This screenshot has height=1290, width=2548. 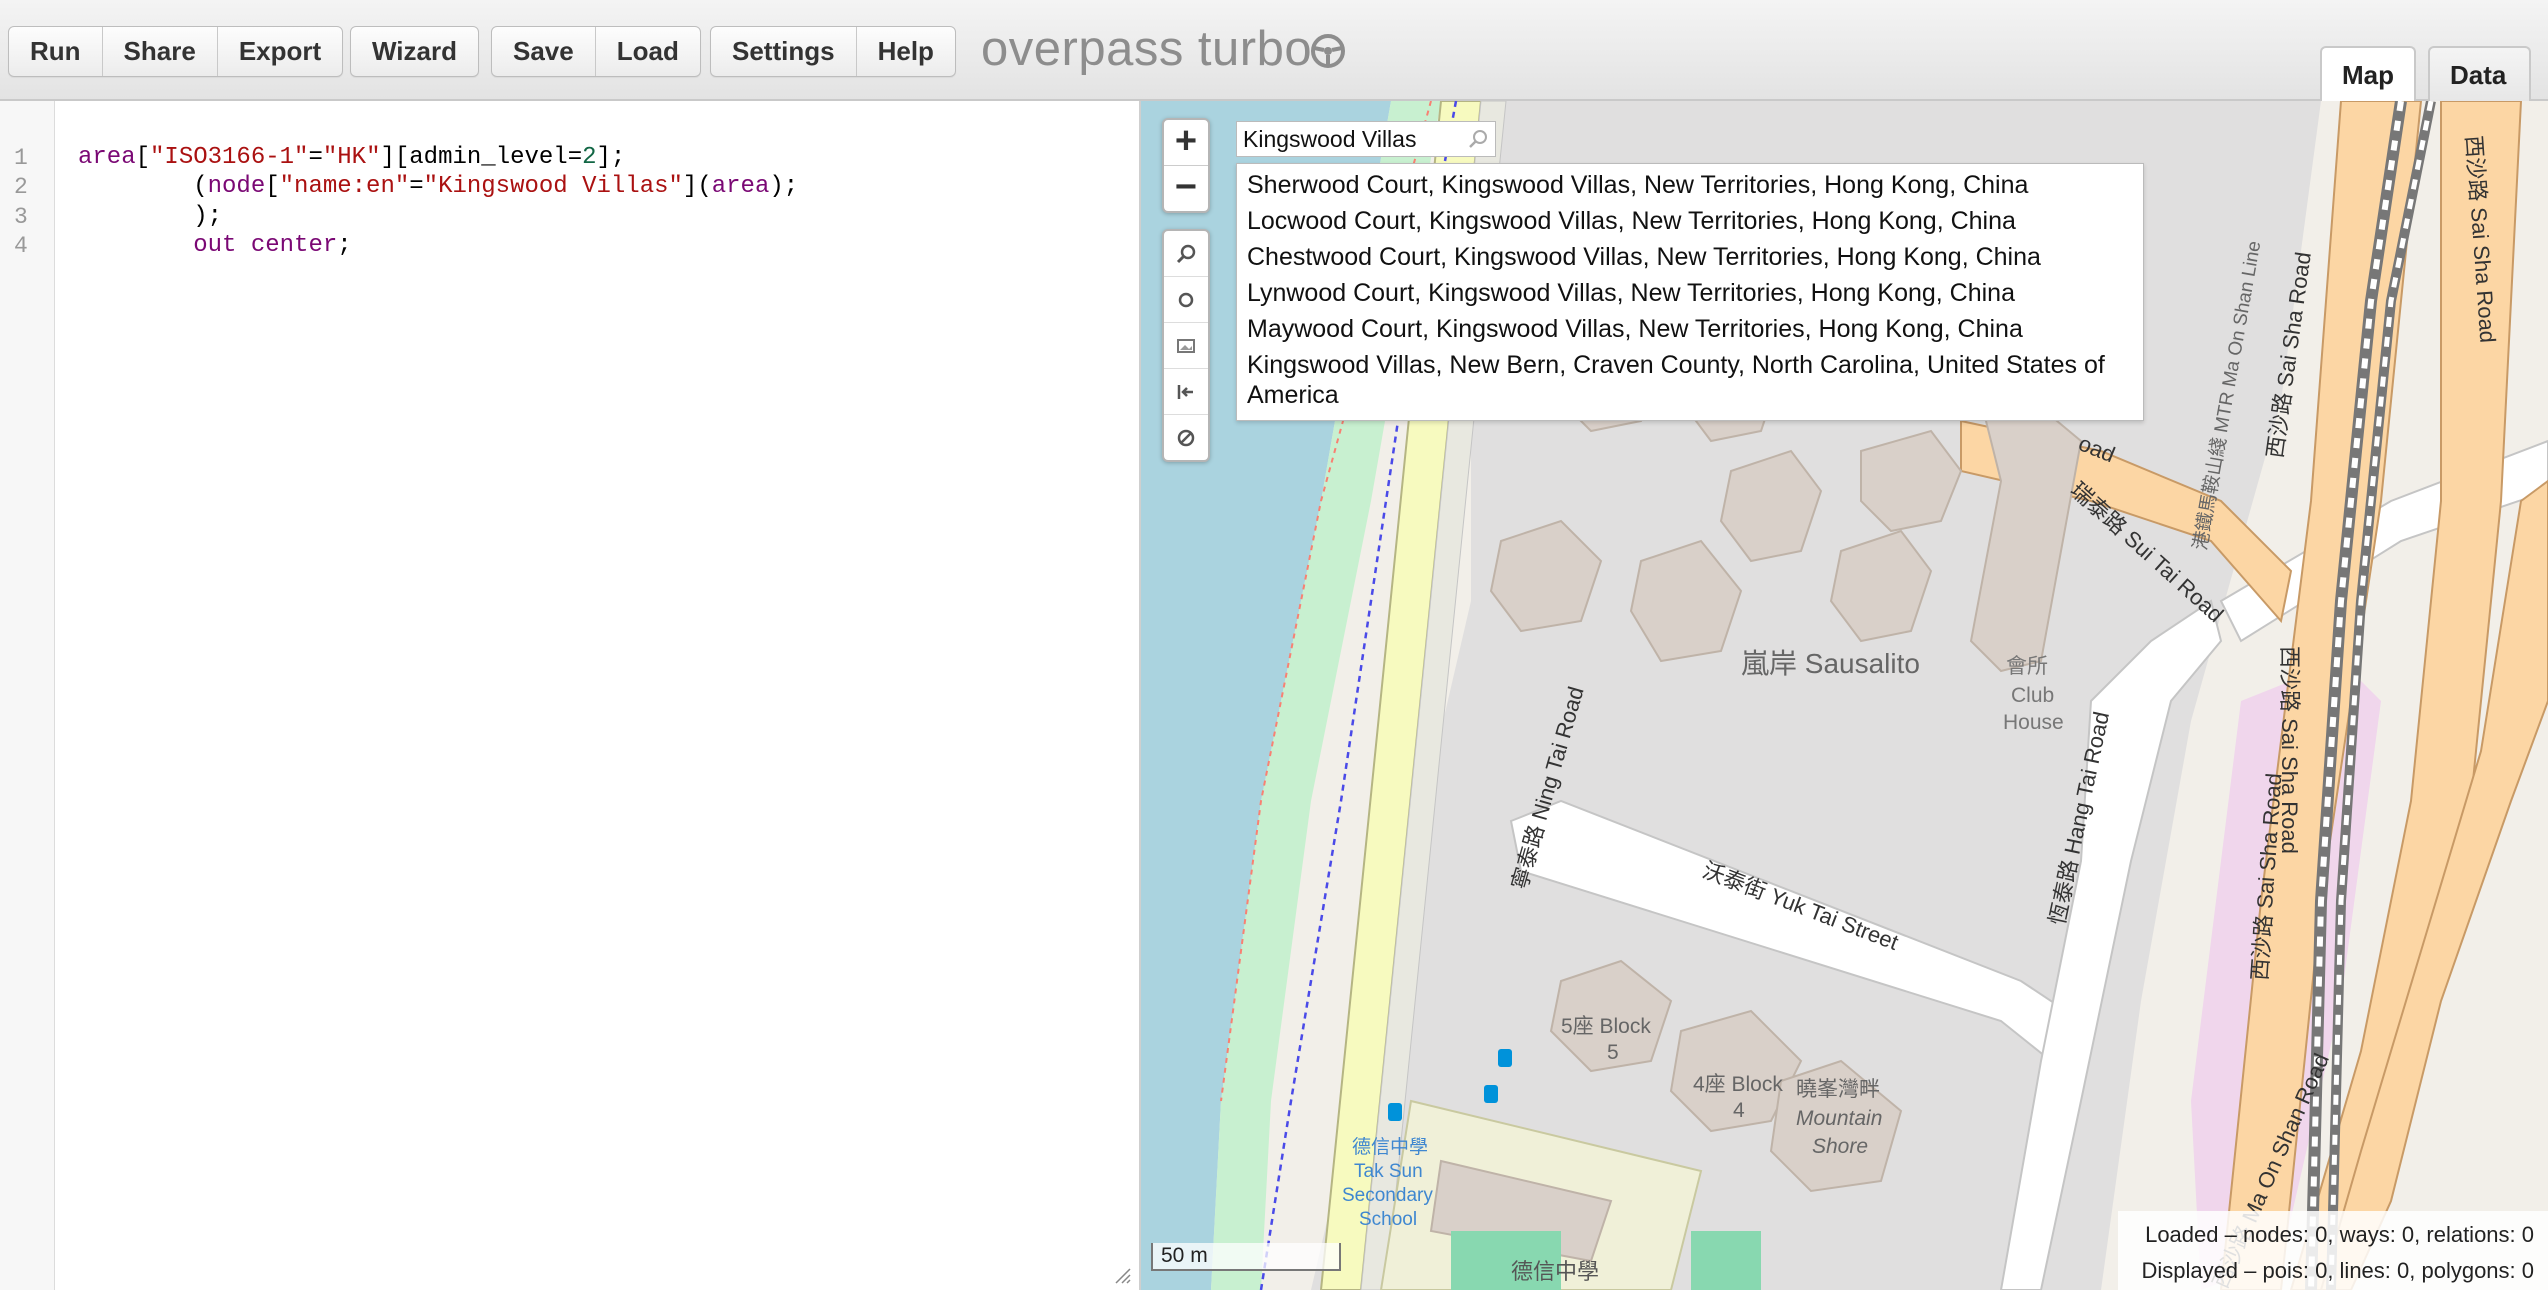 I want to click on map-label-block-5: 5, so click(x=1613, y=1052).